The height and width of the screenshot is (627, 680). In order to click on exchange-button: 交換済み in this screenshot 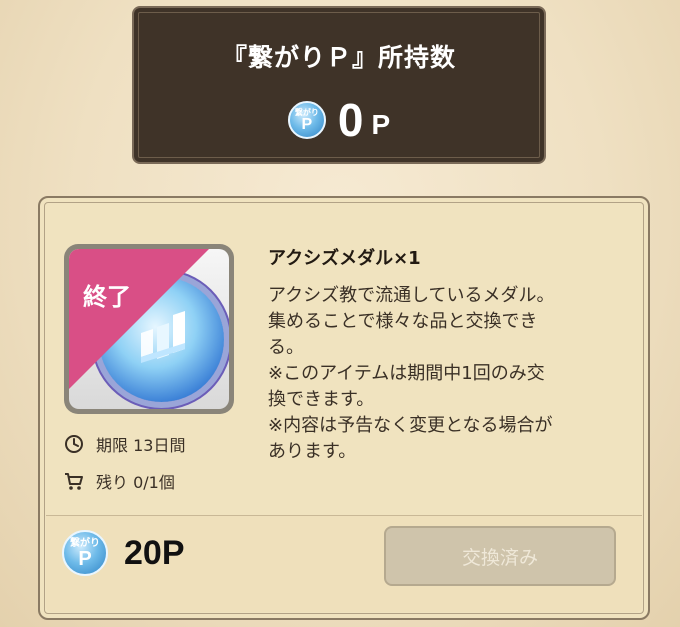, I will do `click(500, 556)`.